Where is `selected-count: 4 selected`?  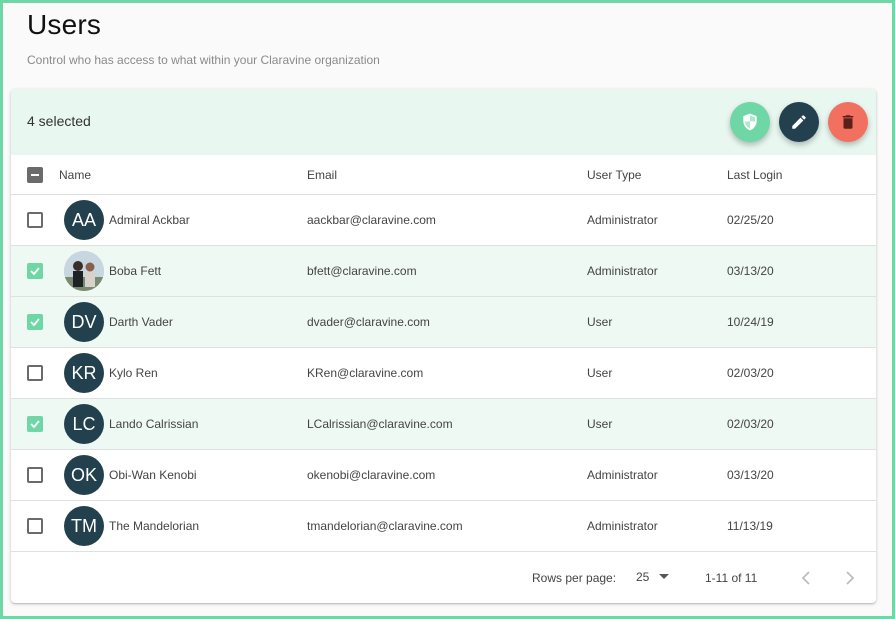
selected-count: 4 selected is located at coordinates (59, 121).